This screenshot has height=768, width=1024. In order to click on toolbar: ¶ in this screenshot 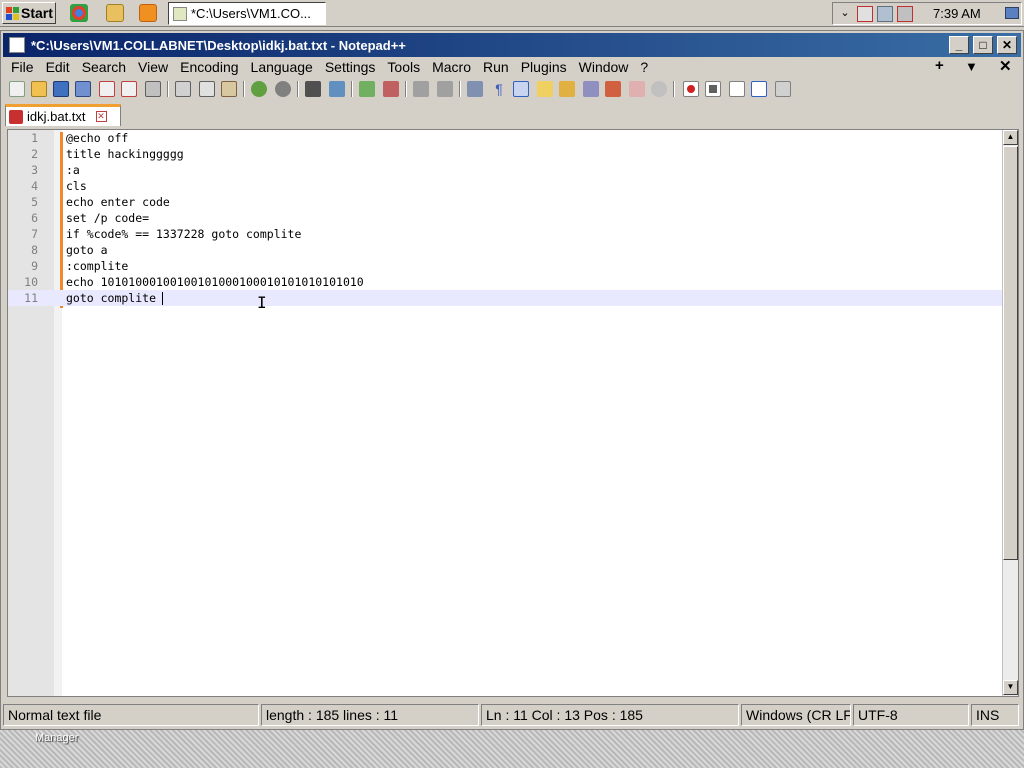, I will do `click(512, 89)`.